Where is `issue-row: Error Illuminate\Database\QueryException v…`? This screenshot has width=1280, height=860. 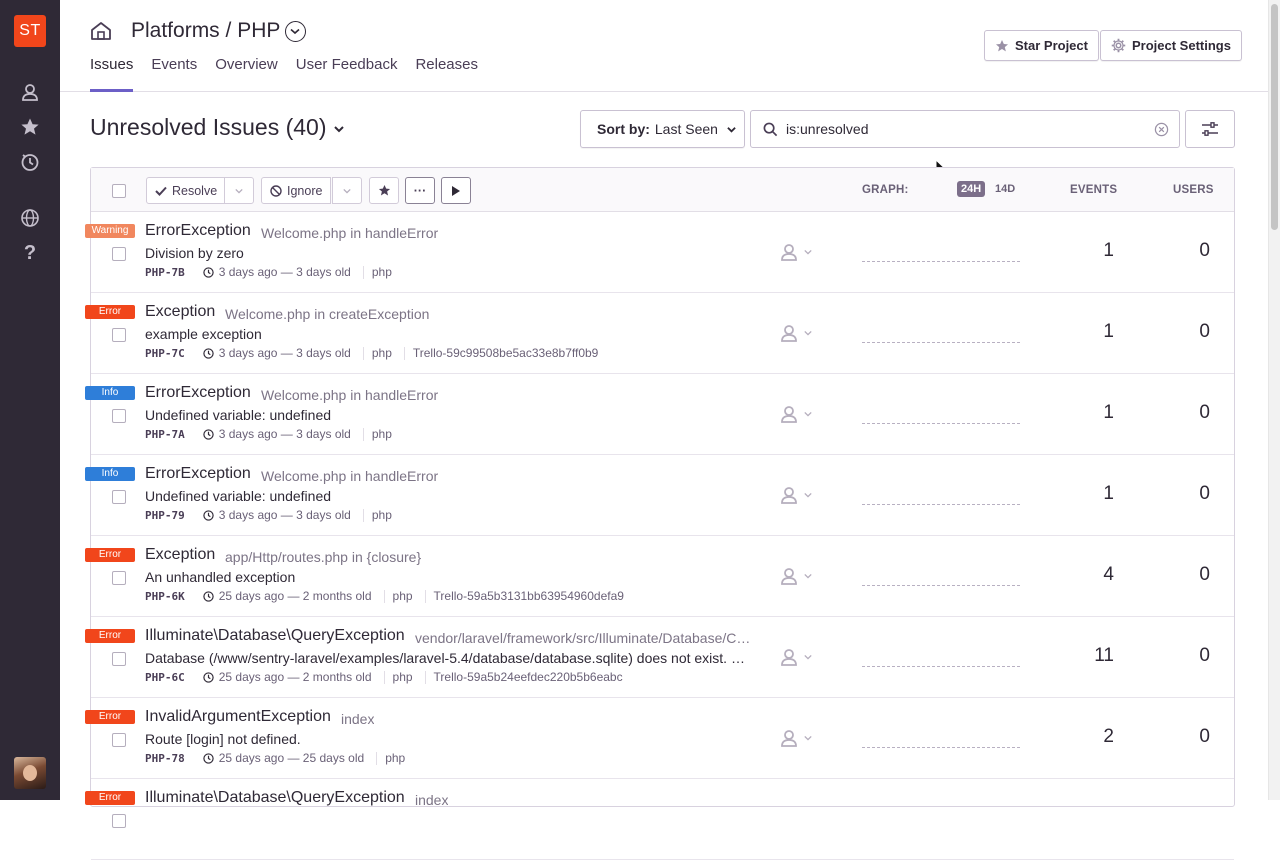 issue-row: Error Illuminate\Database\QueryException v… is located at coordinates (659, 657).